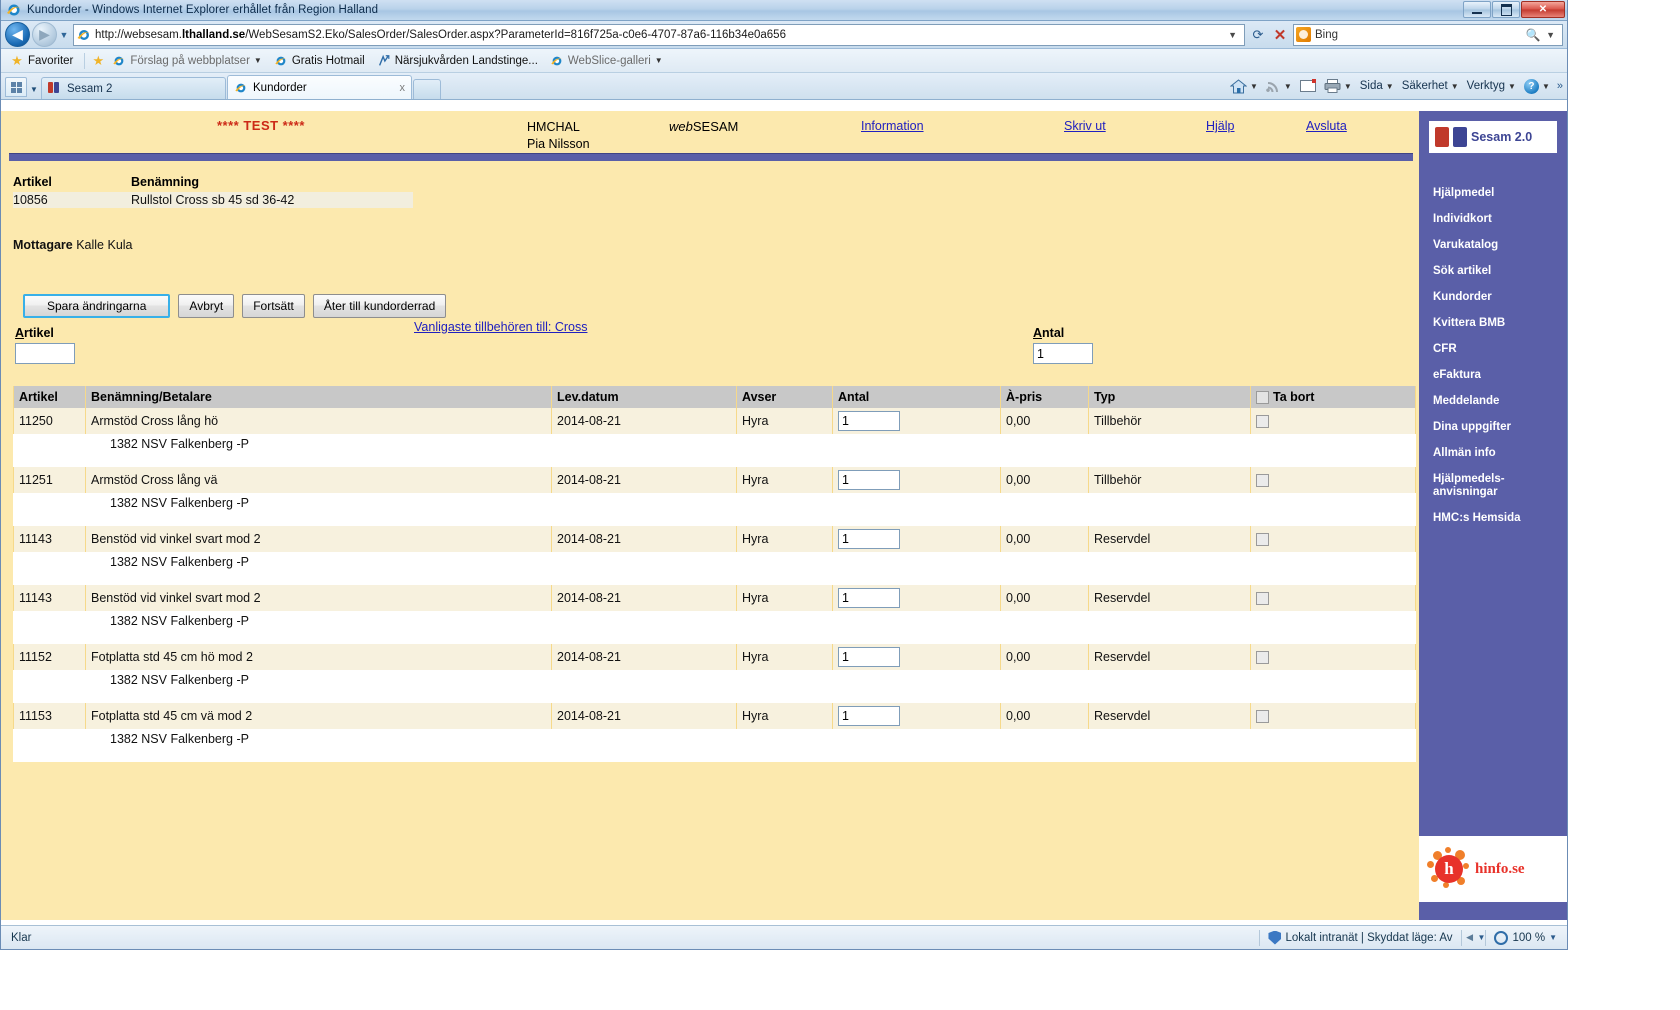 This screenshot has width=1680, height=1010. I want to click on sidebar-item-kvittera-bmb: Kvittera BMB, so click(1500, 323).